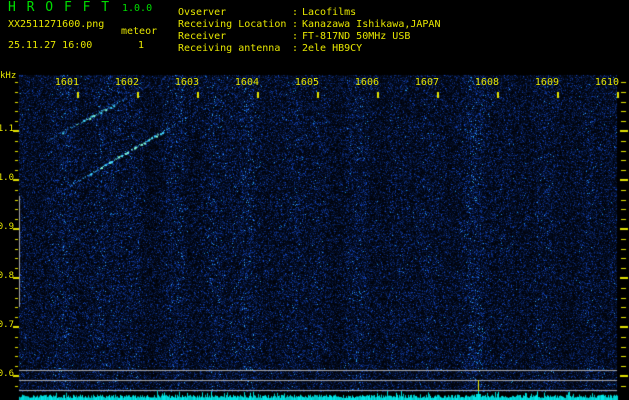  Describe the element at coordinates (59, 7) in the screenshot. I see `app-title: H R O F F T` at that location.